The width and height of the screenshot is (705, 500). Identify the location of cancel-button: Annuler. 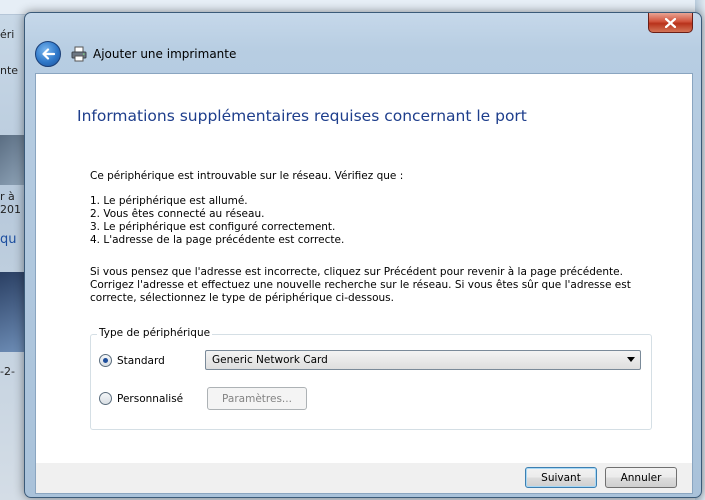
(641, 477).